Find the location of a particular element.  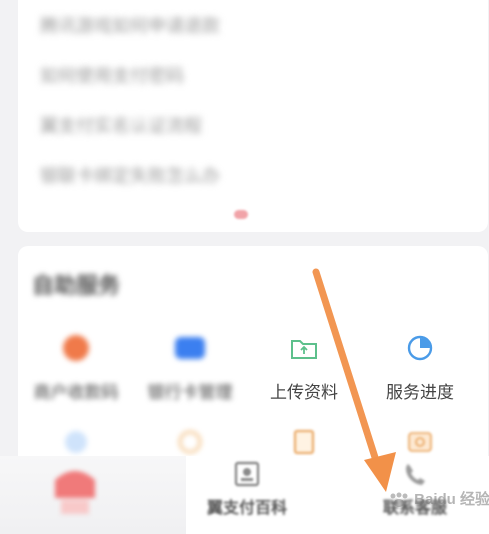

faq-item: 腾讯游戏如何申请退款 is located at coordinates (130, 26).